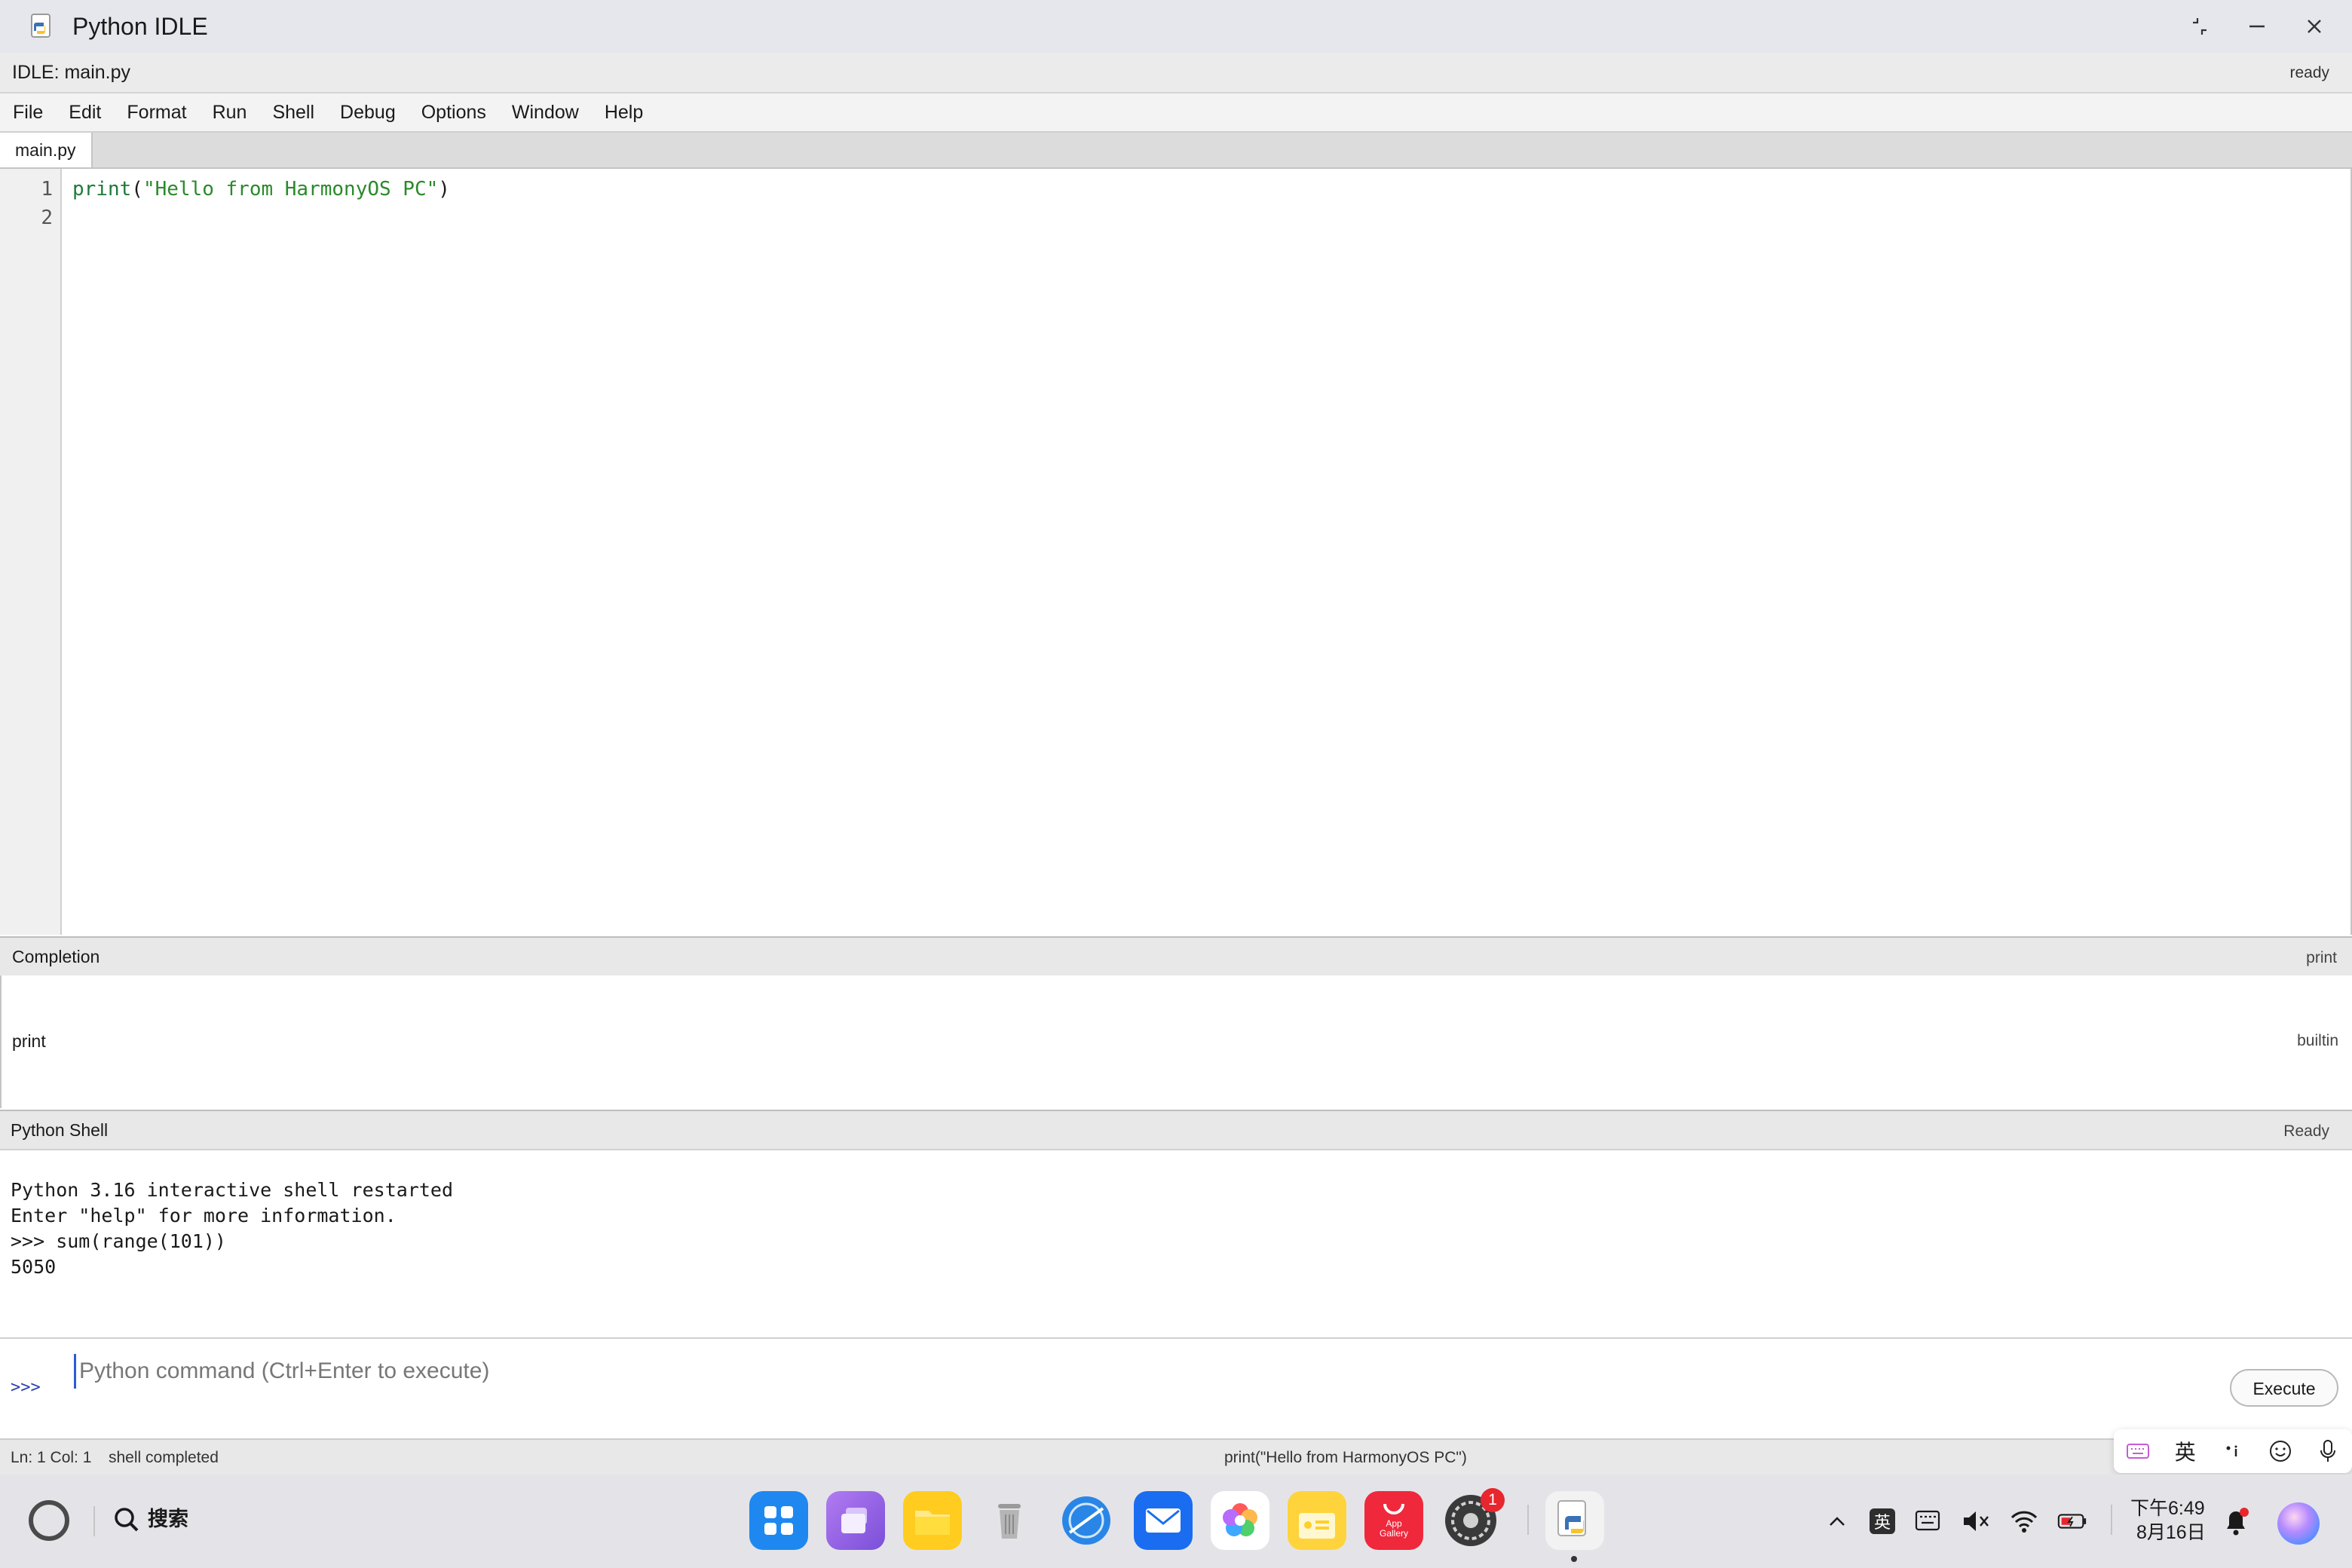 The width and height of the screenshot is (2352, 1568). Describe the element at coordinates (28, 112) in the screenshot. I see `menu-file: File` at that location.